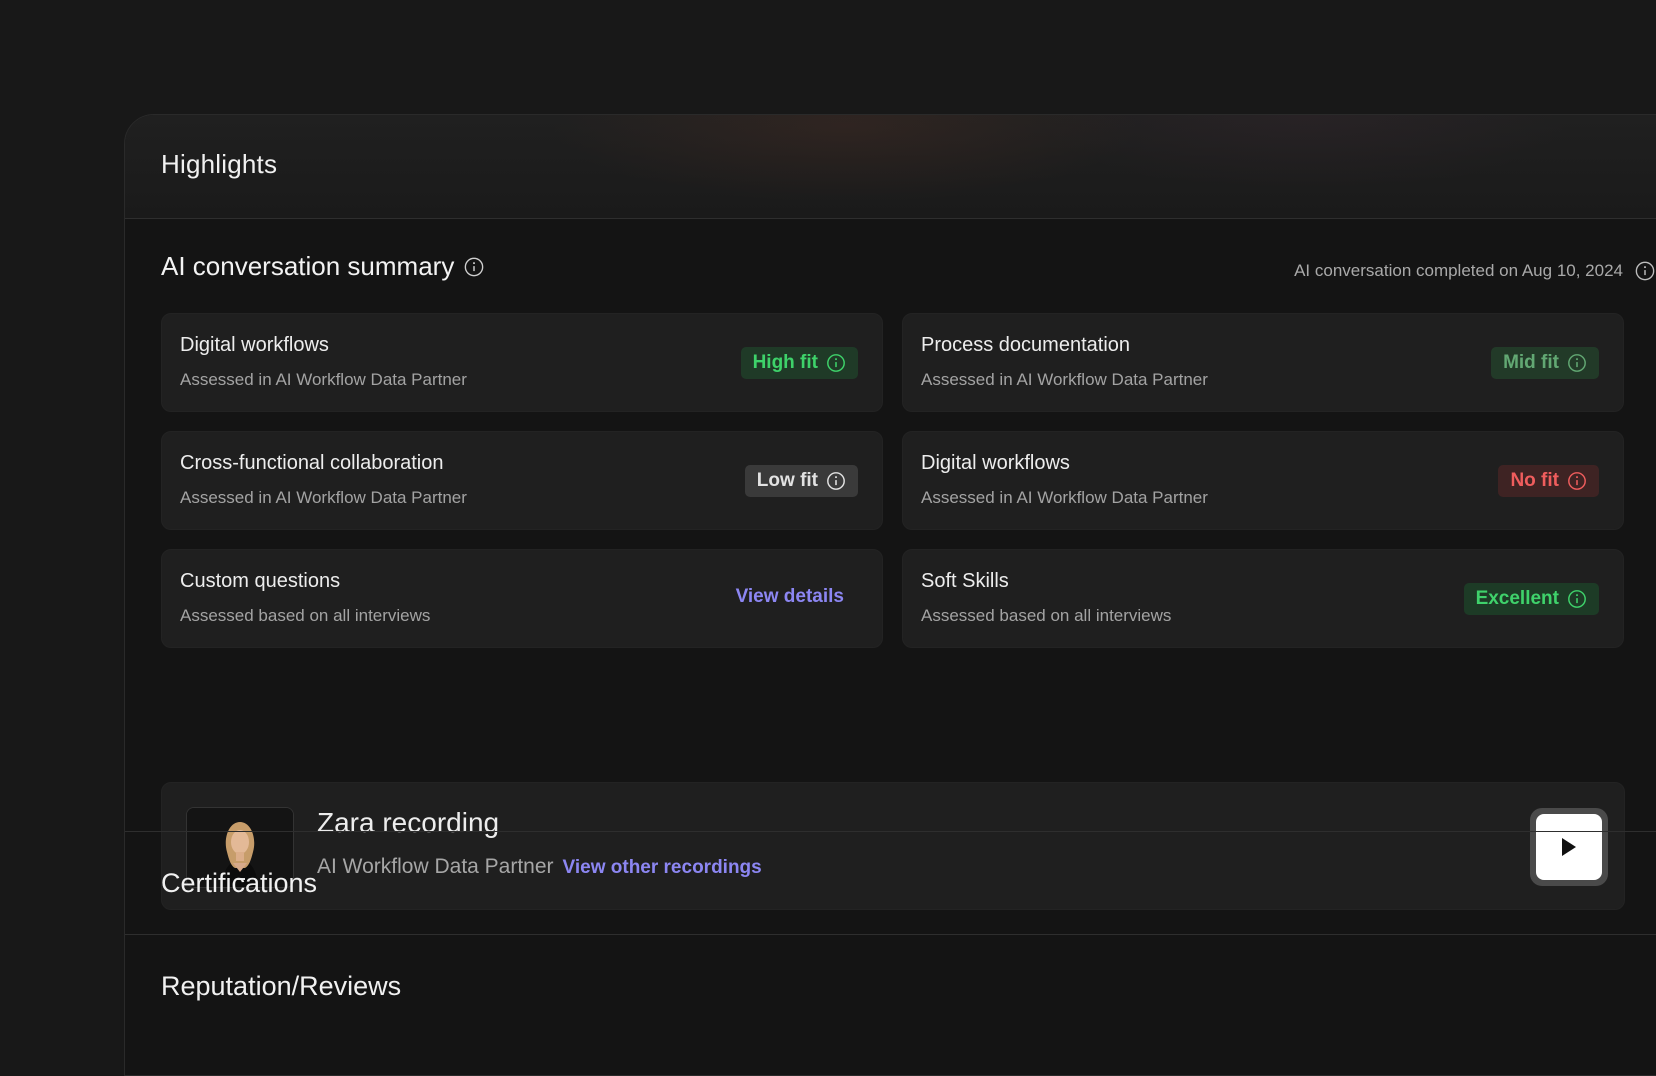 The height and width of the screenshot is (1076, 1656). Describe the element at coordinates (787, 480) in the screenshot. I see `fit-badge-label: Low fit` at that location.